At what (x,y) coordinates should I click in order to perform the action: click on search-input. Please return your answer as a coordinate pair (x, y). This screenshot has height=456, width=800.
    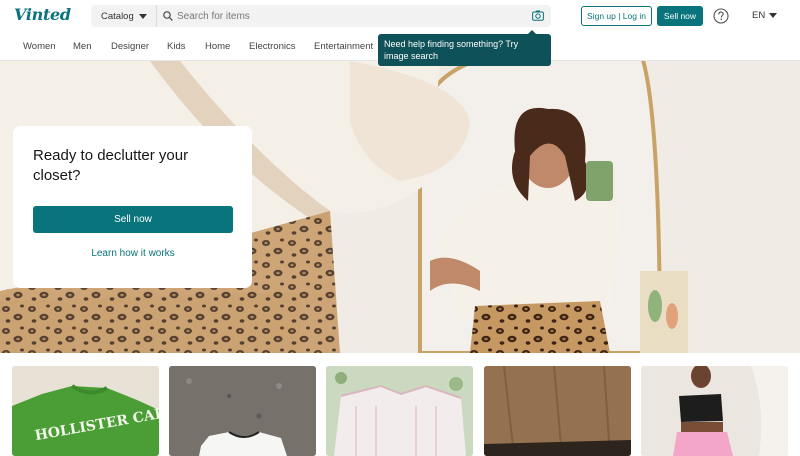
    Looking at the image, I should click on (347, 16).